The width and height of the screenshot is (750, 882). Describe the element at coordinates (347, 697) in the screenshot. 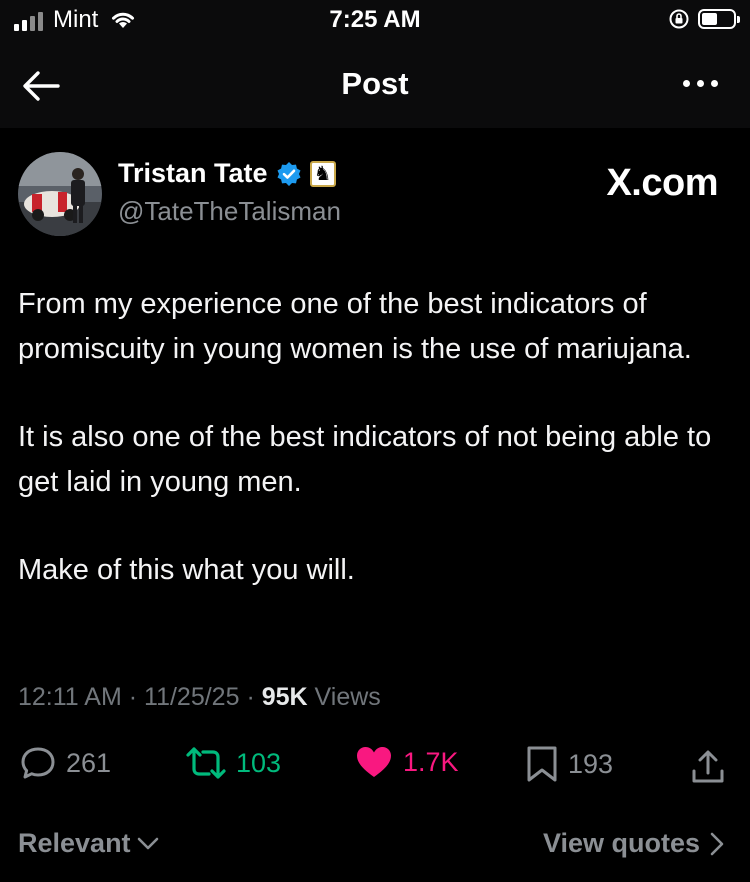

I see `views-label: Views` at that location.